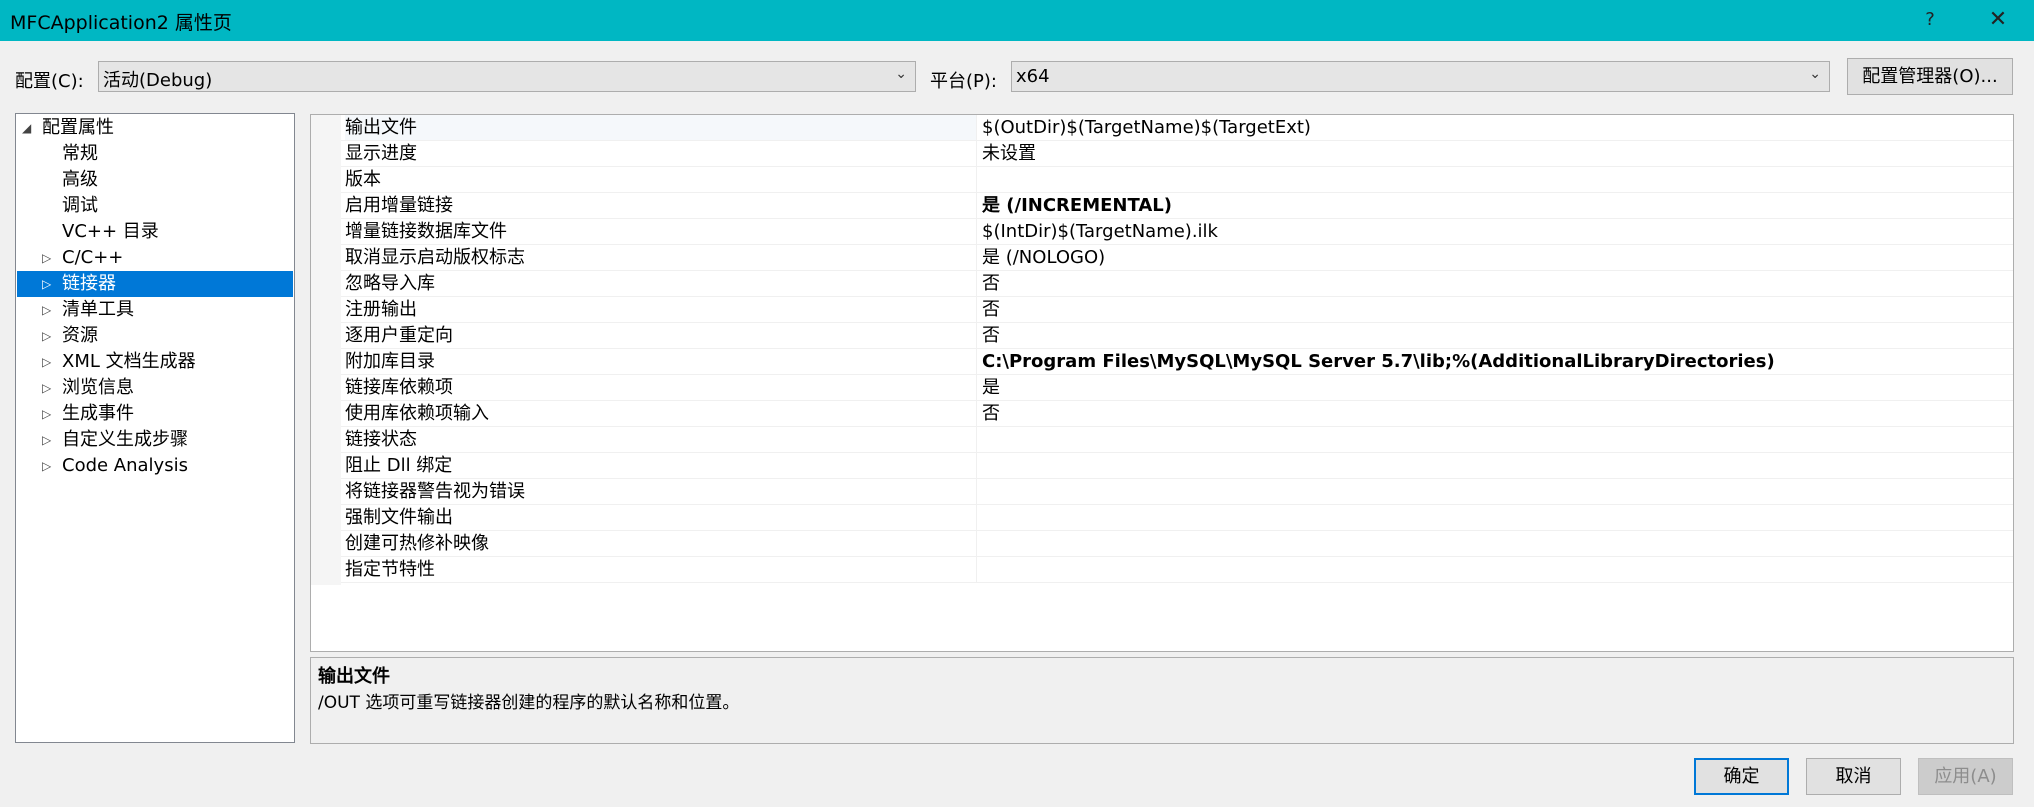  I want to click on property-value: $(OutDir)$(TargetName)$(TargetExt), so click(1146, 127).